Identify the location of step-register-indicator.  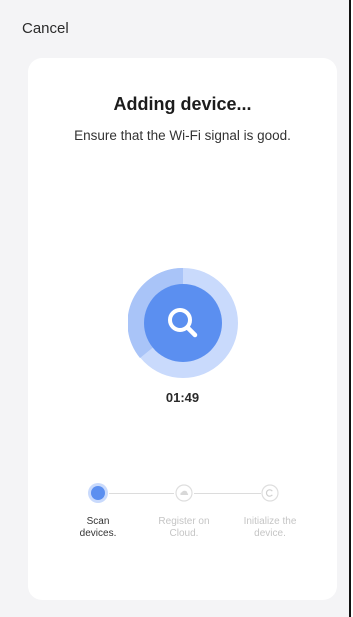
(184, 493).